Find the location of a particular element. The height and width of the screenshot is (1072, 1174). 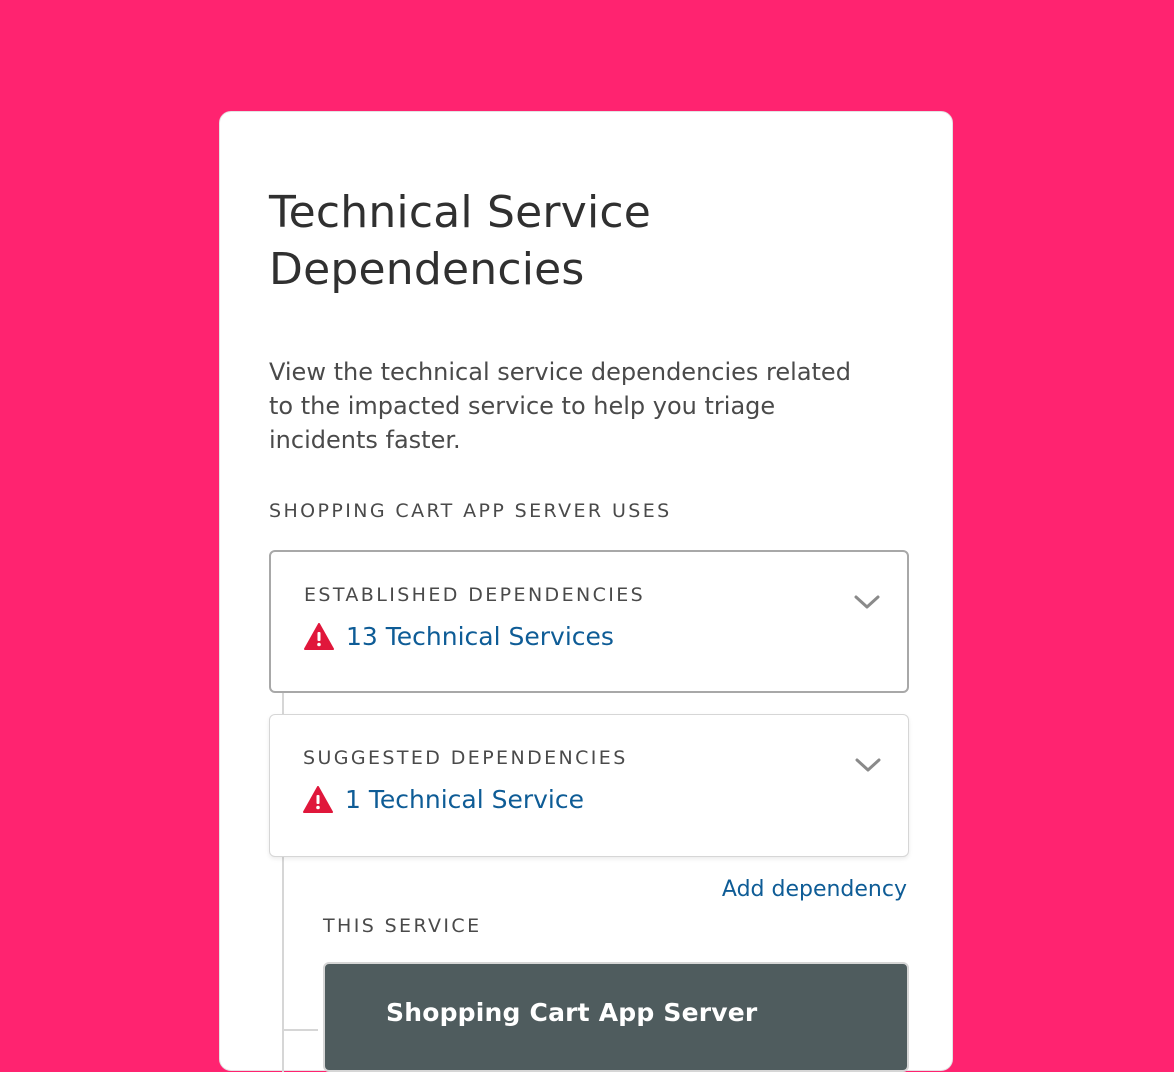

this-service-label: THIS SERVICE is located at coordinates (402, 926).